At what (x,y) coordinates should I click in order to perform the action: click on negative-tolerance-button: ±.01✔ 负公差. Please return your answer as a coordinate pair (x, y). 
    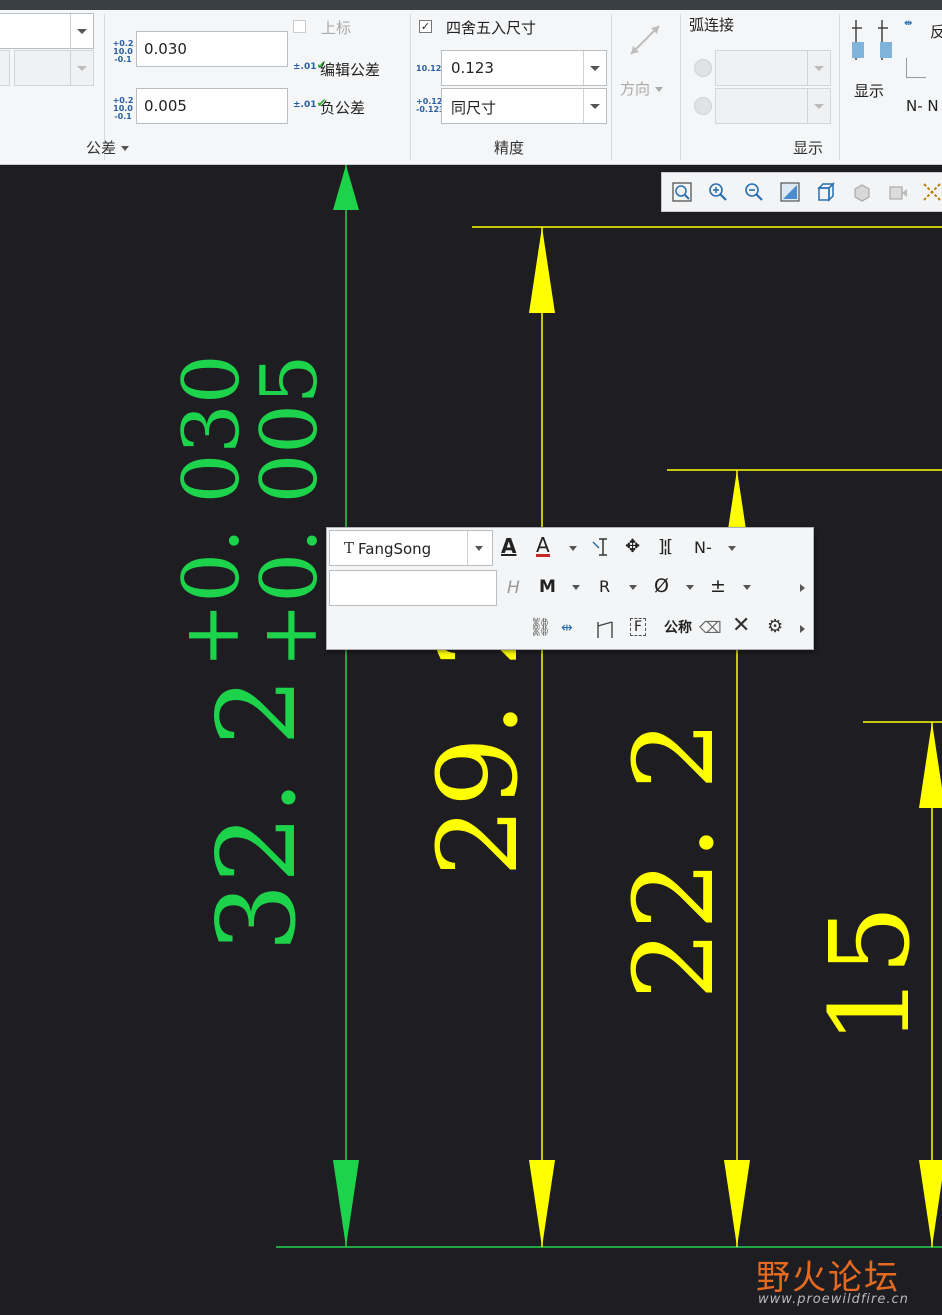
    Looking at the image, I should click on (343, 106).